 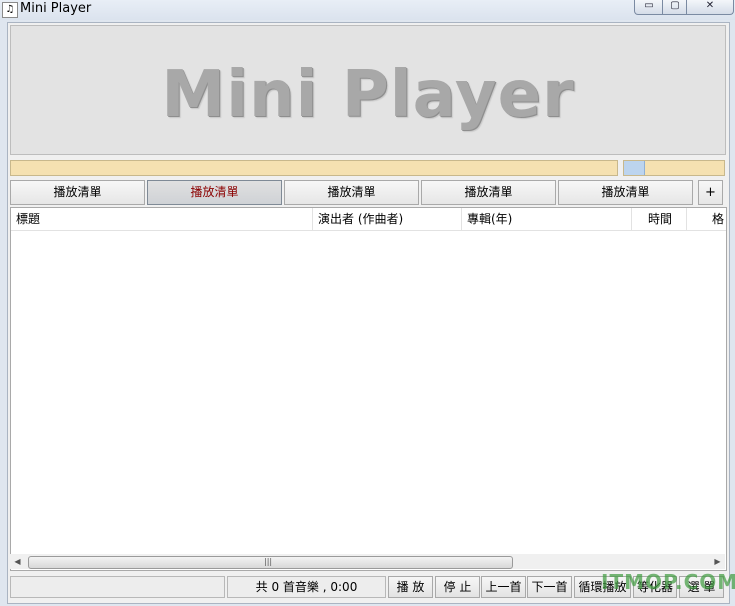 I want to click on close-button: ✕, so click(x=710, y=7).